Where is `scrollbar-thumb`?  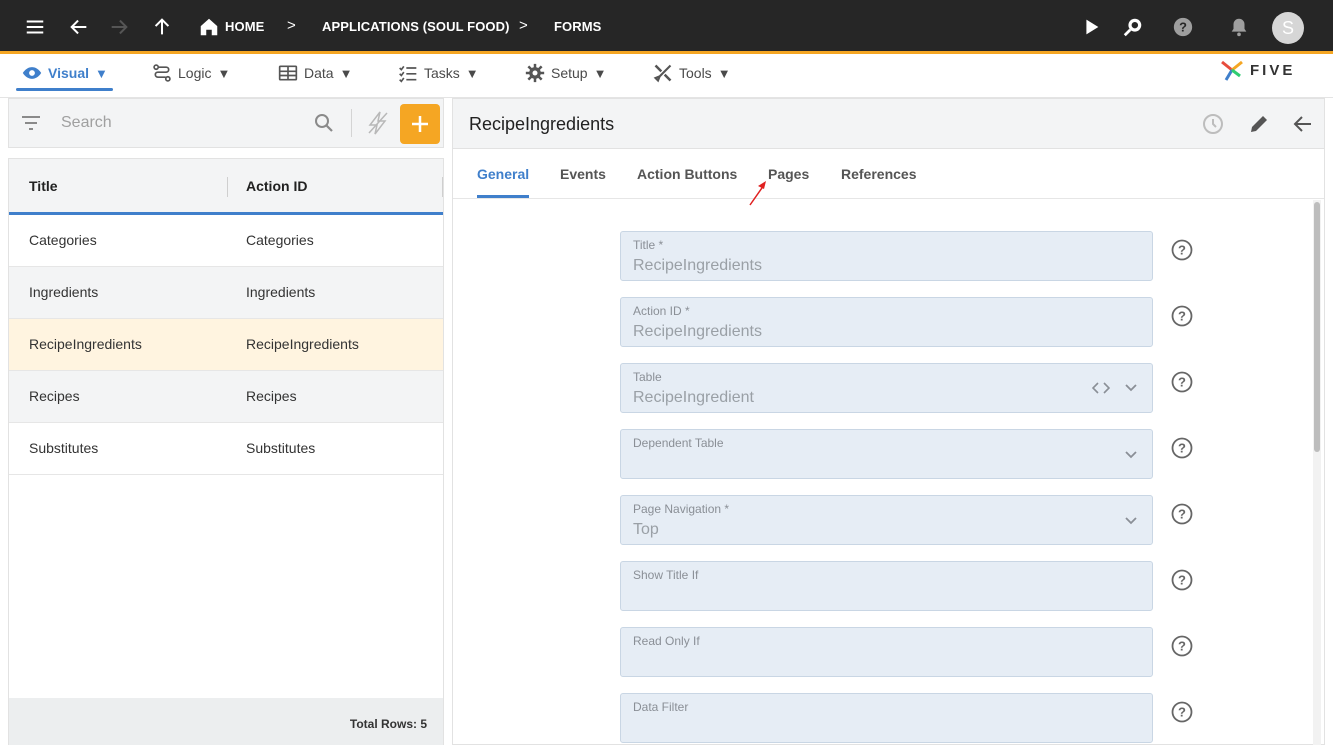
scrollbar-thumb is located at coordinates (1317, 327).